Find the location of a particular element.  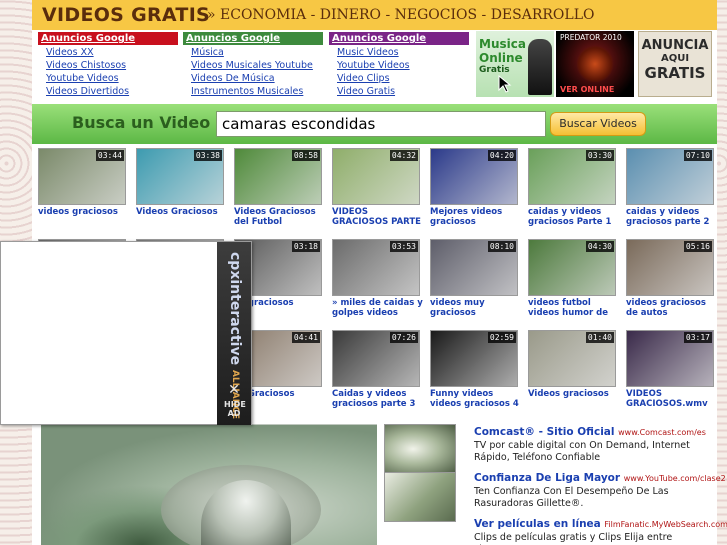

cpx-logo: cpxinteractive ALLIANCE is located at coordinates (234, 335).